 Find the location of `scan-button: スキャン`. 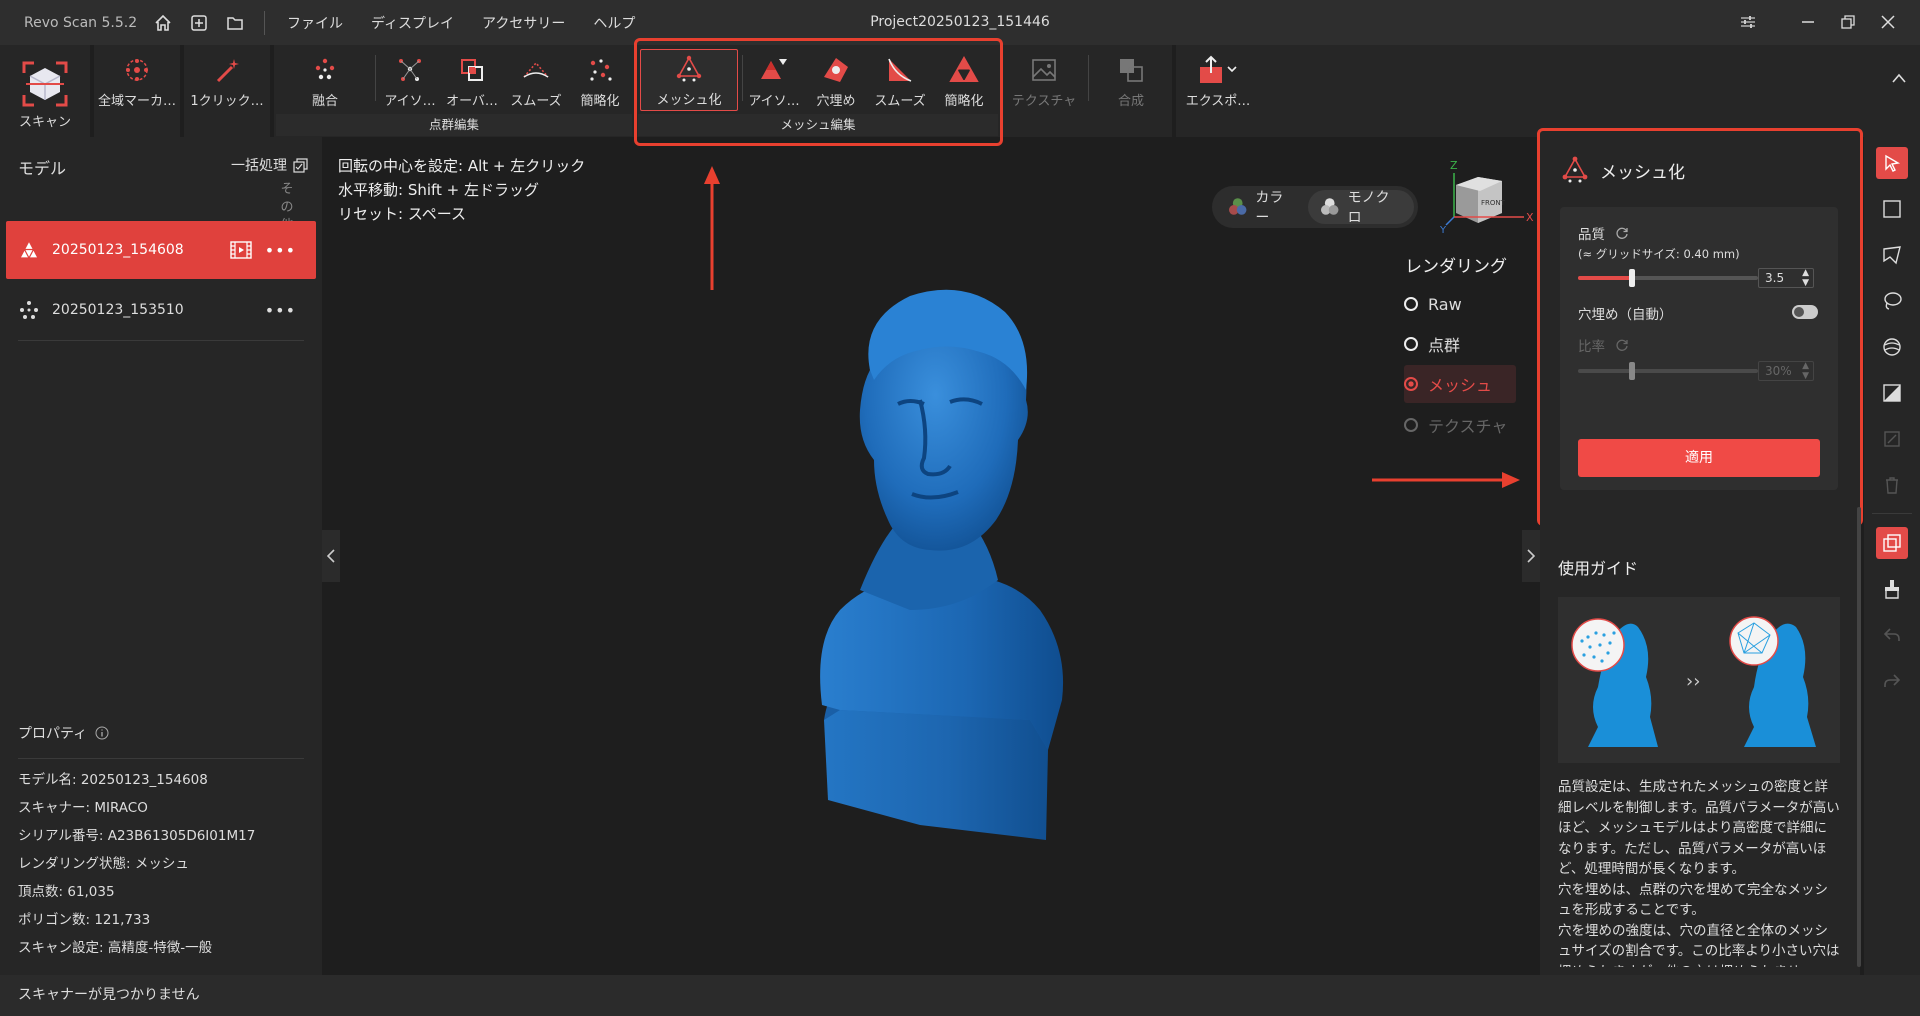

scan-button: スキャン is located at coordinates (45, 93).